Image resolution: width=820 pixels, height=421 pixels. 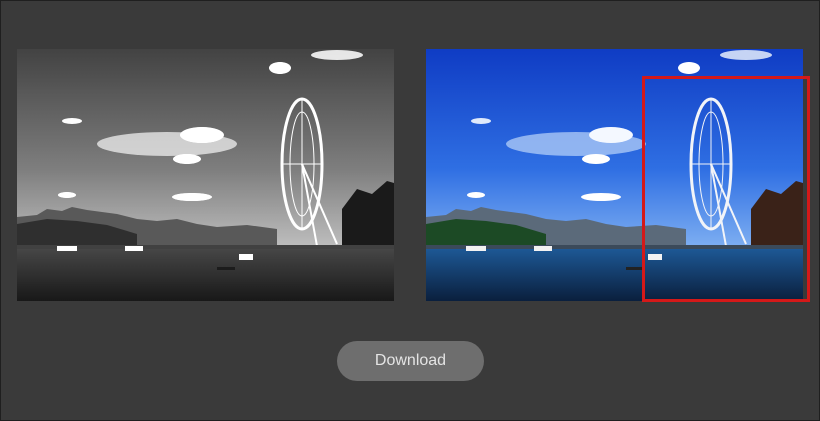 What do you see at coordinates (726, 189) in the screenshot?
I see `selection-rectangle` at bounding box center [726, 189].